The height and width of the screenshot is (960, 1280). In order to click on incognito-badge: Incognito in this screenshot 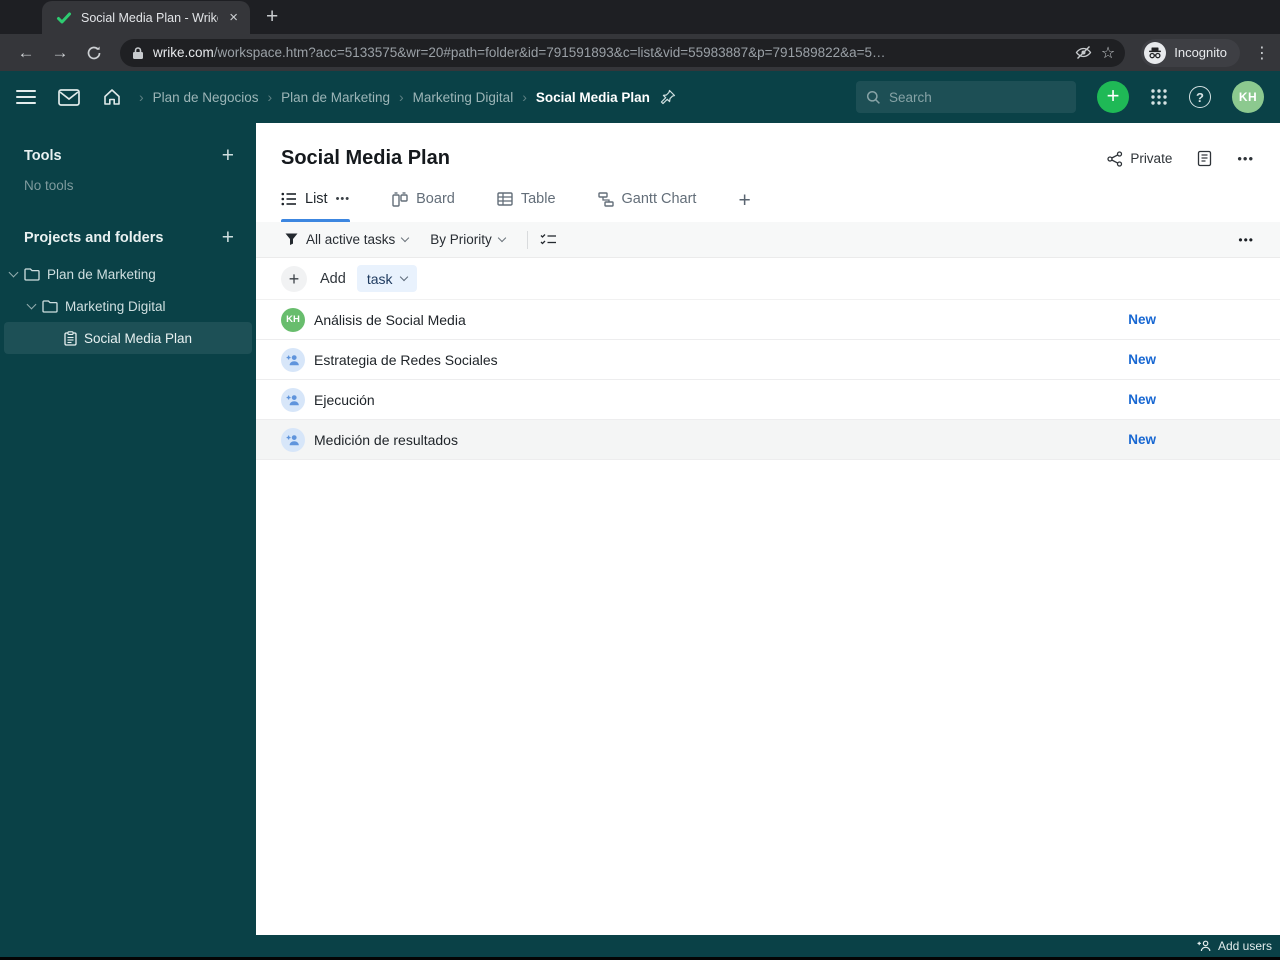, I will do `click(1190, 52)`.